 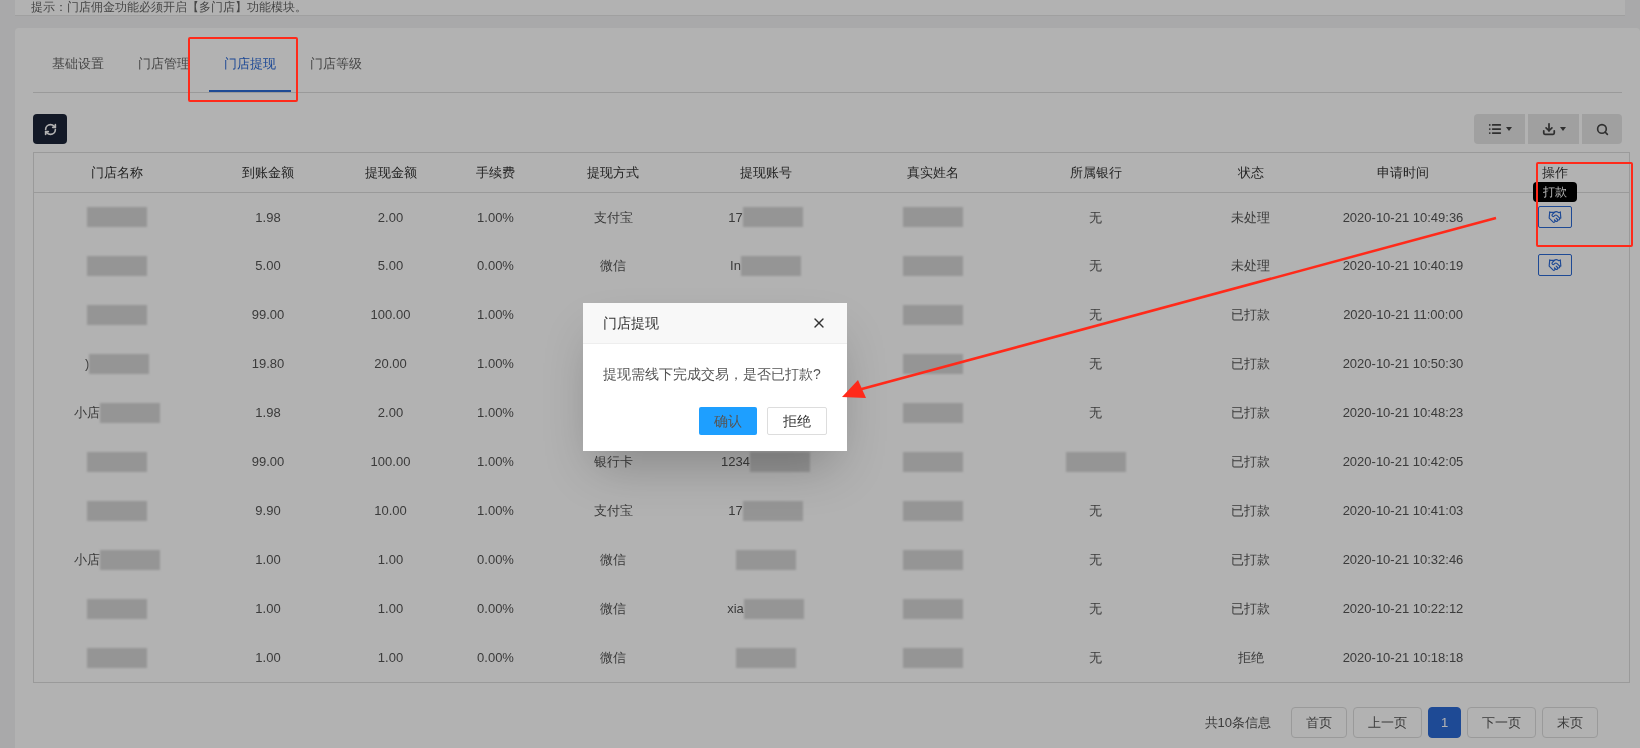 I want to click on received-amount: 9.90, so click(x=268, y=511).